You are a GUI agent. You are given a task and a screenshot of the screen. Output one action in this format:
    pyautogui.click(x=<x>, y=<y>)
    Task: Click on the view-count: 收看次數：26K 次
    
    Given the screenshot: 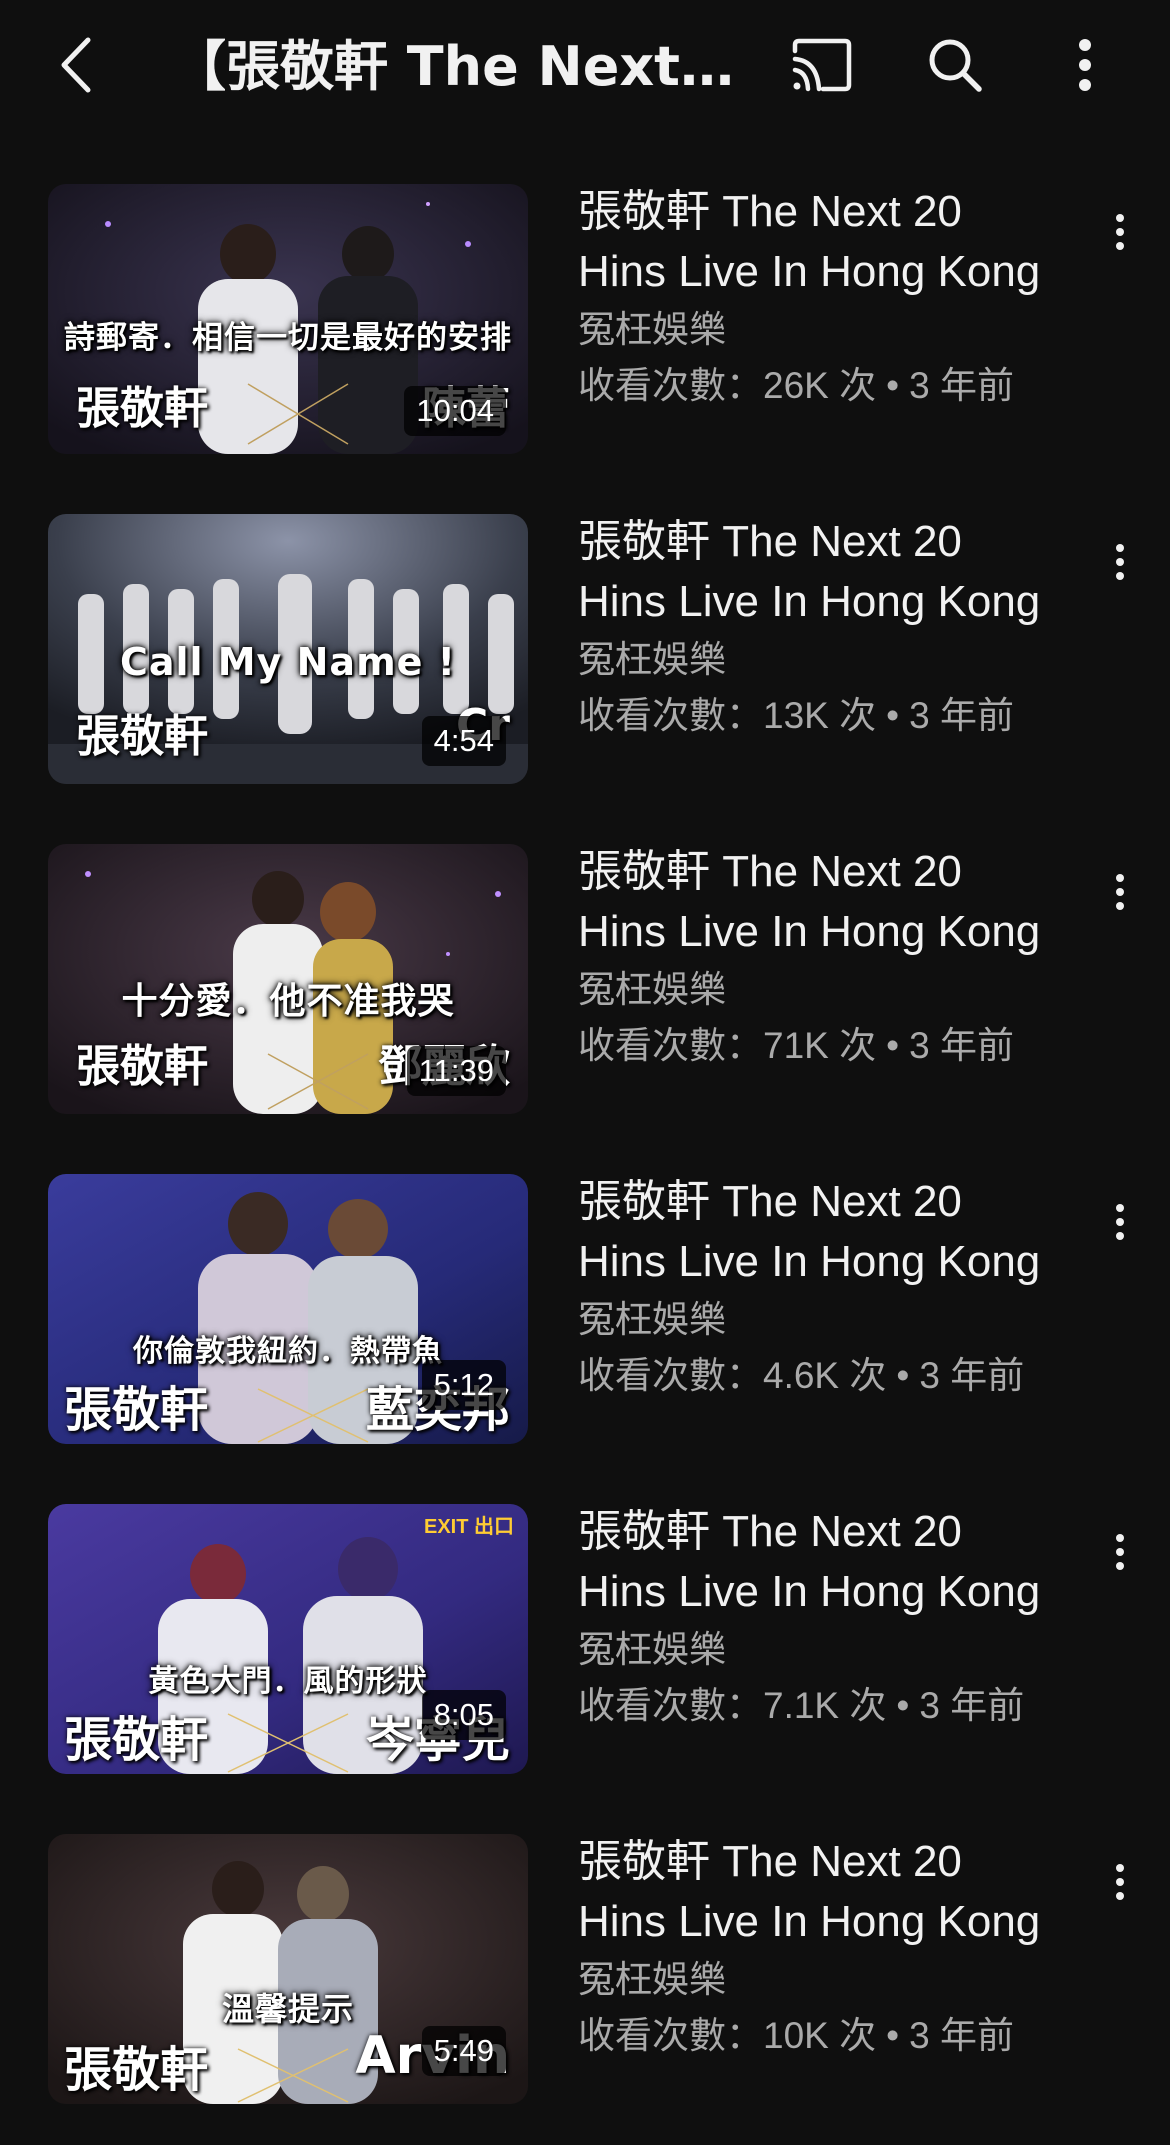 What is the action you would take?
    pyautogui.click(x=727, y=385)
    